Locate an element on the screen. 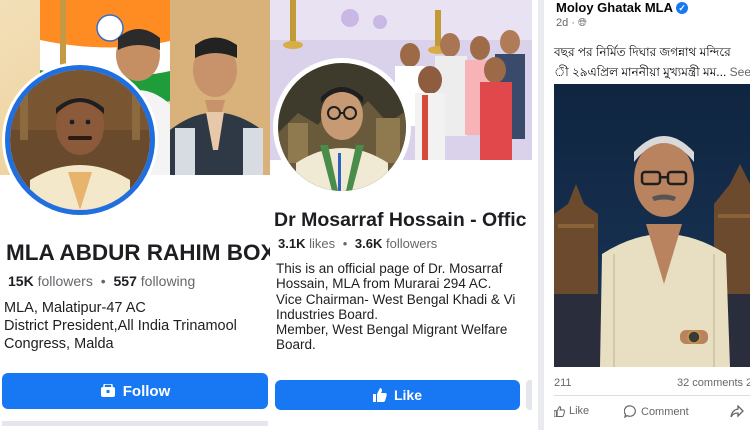 This screenshot has width=750, height=430. like-button-label: Like is located at coordinates (407, 395).